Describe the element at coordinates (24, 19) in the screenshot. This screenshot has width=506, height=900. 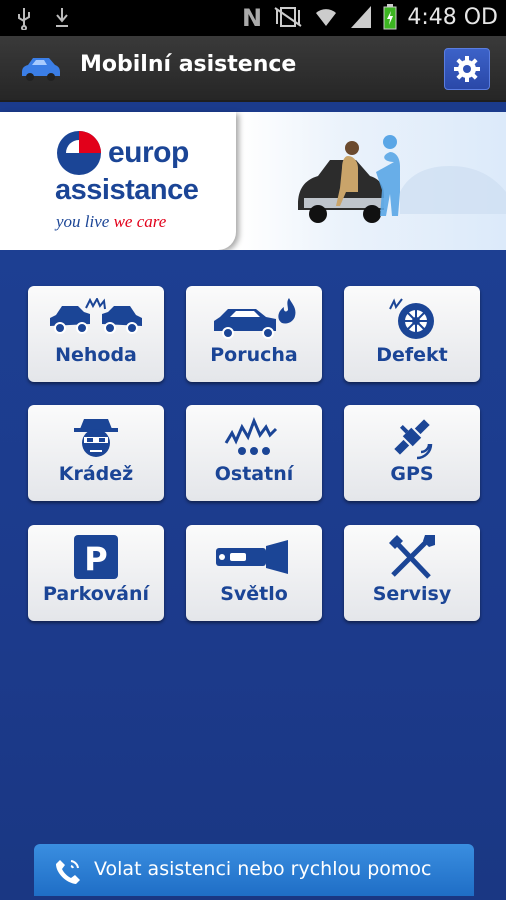
I see `usb-icon` at that location.